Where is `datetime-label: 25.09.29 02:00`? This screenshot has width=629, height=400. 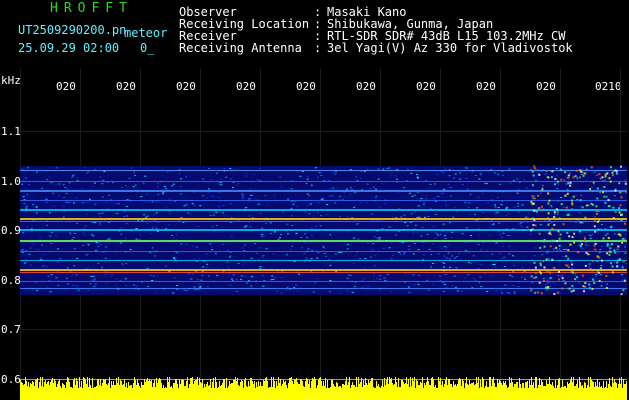
datetime-label: 25.09.29 02:00 is located at coordinates (69, 48).